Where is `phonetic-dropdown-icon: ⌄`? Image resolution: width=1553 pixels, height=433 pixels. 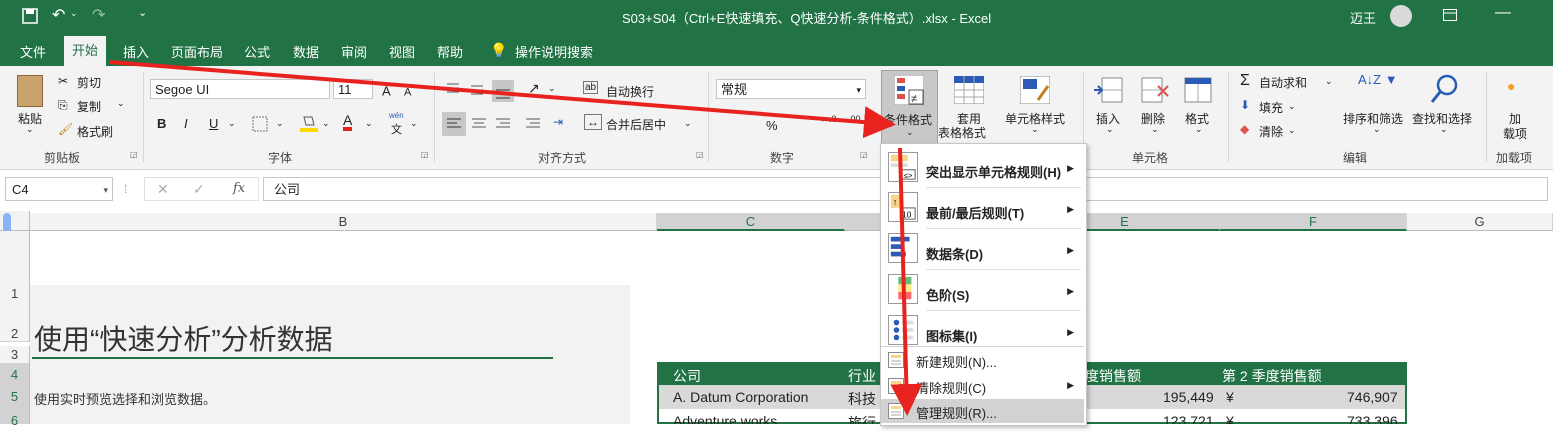
phonetic-dropdown-icon: ⌄ is located at coordinates (414, 123).